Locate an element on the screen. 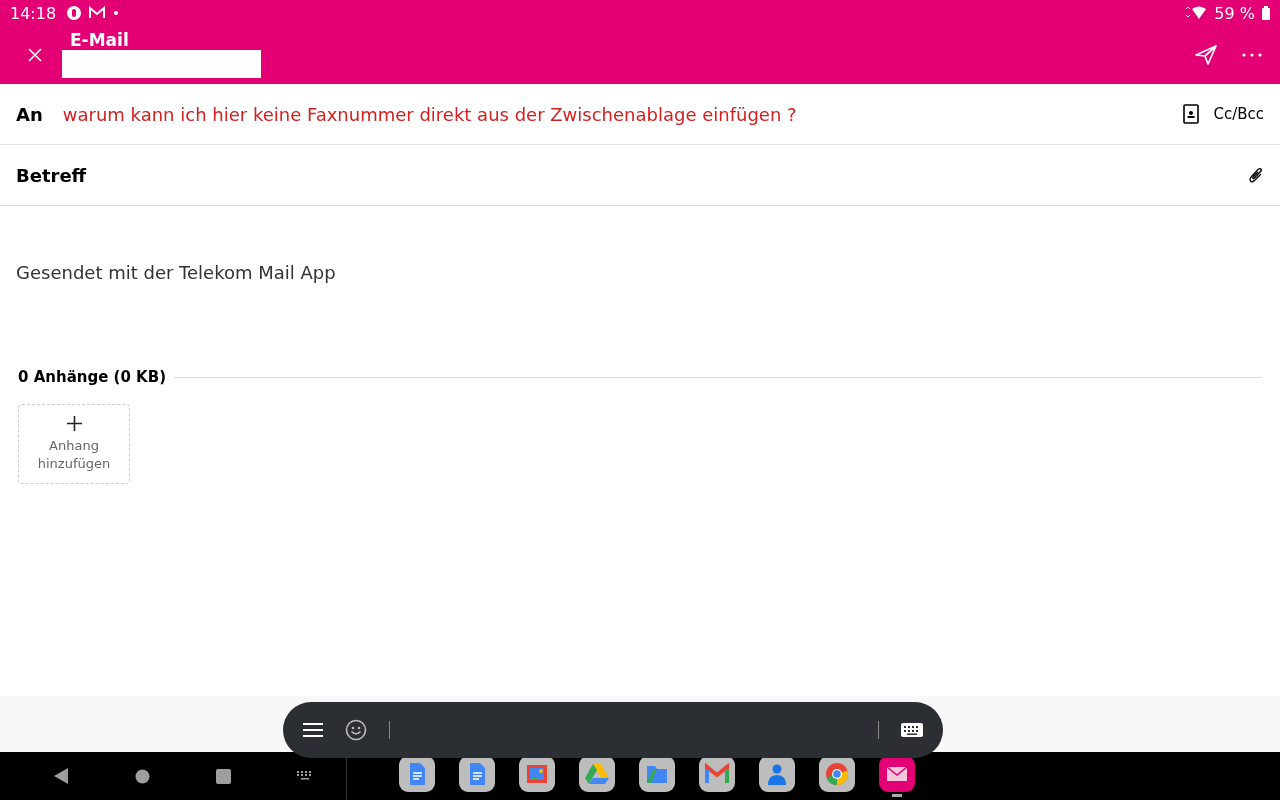 Image resolution: width=1280 pixels, height=800 pixels. m-letter-icon is located at coordinates (97, 13).